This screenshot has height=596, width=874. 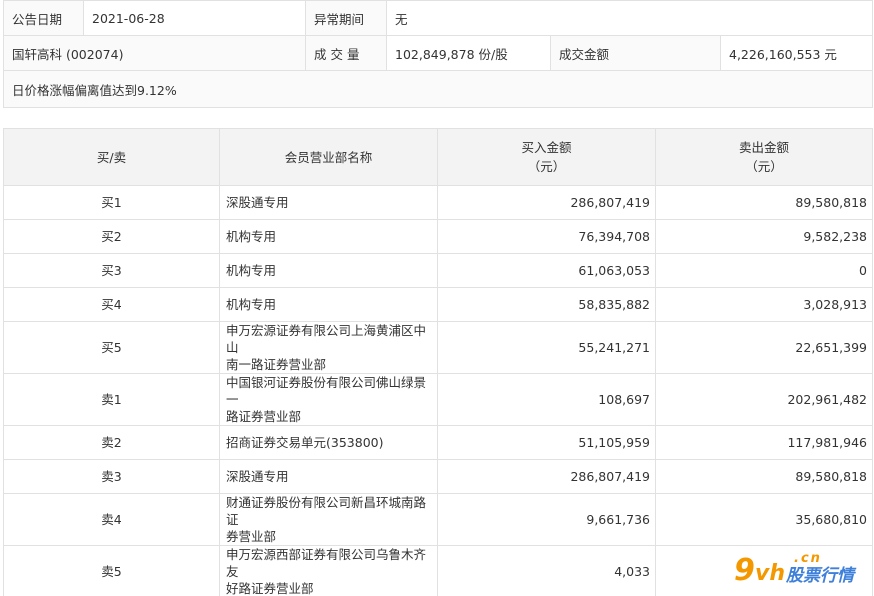 I want to click on announce-date-value: 2021-06-28, so click(x=194, y=18).